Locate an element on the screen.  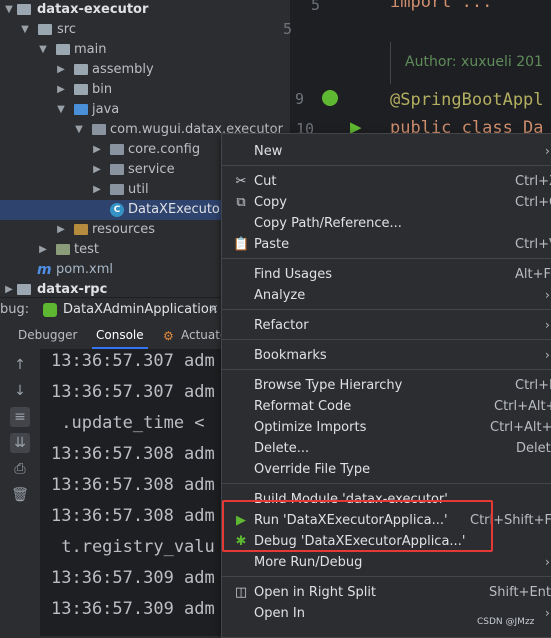
menu-item-label: Bookmarks is located at coordinates (290, 355).